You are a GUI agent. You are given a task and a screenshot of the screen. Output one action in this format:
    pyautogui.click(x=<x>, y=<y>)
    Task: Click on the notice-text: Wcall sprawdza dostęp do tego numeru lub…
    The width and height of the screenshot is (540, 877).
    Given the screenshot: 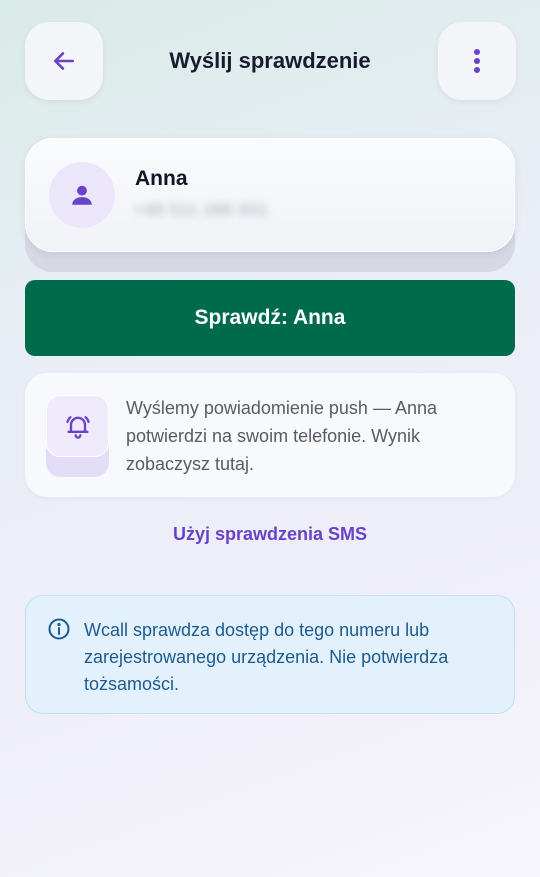 What is the action you would take?
    pyautogui.click(x=266, y=657)
    